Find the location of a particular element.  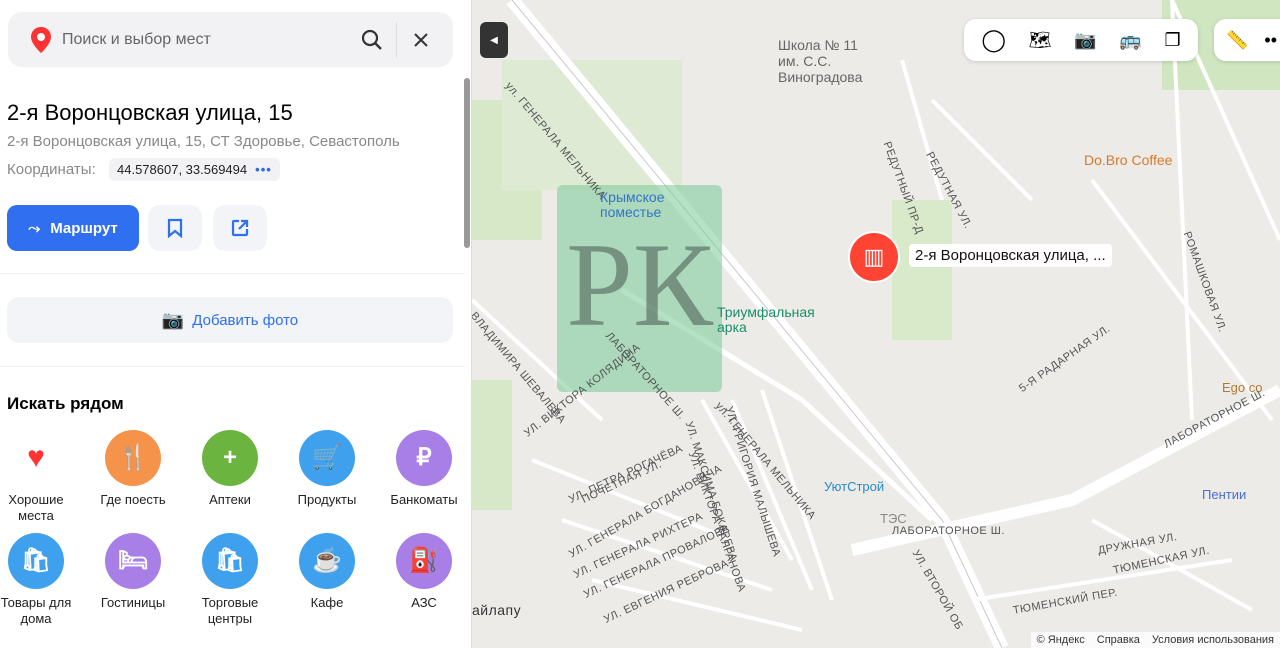

transport-icon: 🚌 is located at coordinates (1130, 40).